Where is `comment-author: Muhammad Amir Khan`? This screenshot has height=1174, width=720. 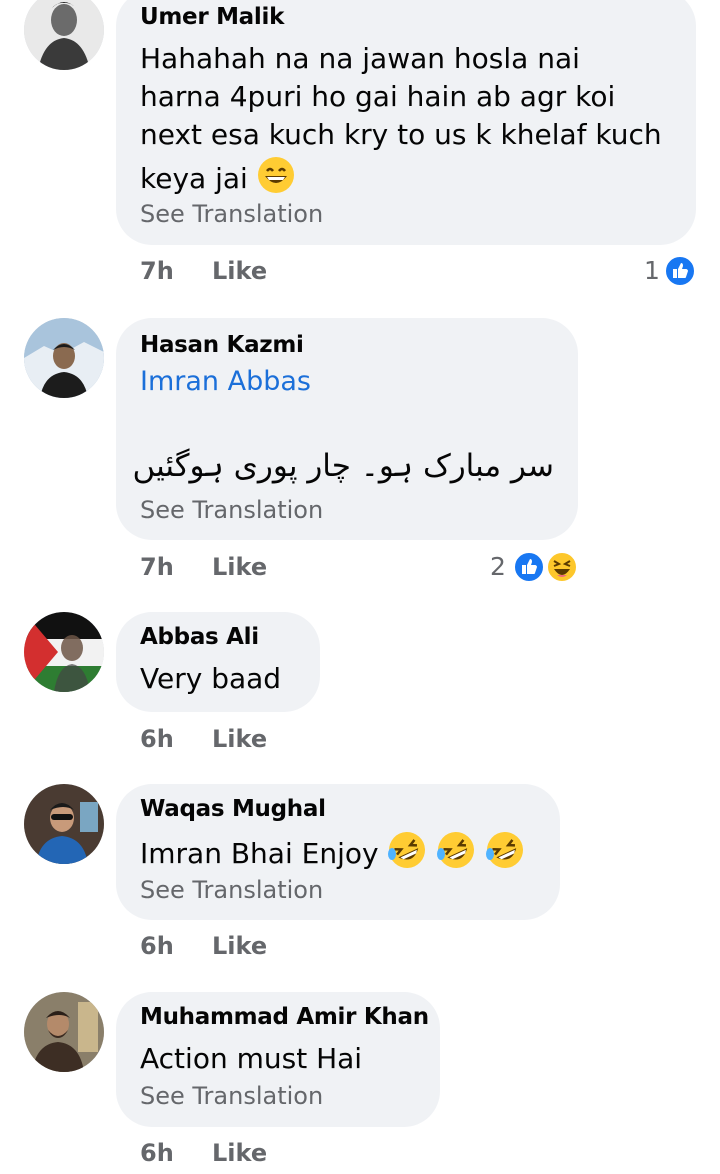
comment-author: Muhammad Amir Khan is located at coordinates (284, 1017).